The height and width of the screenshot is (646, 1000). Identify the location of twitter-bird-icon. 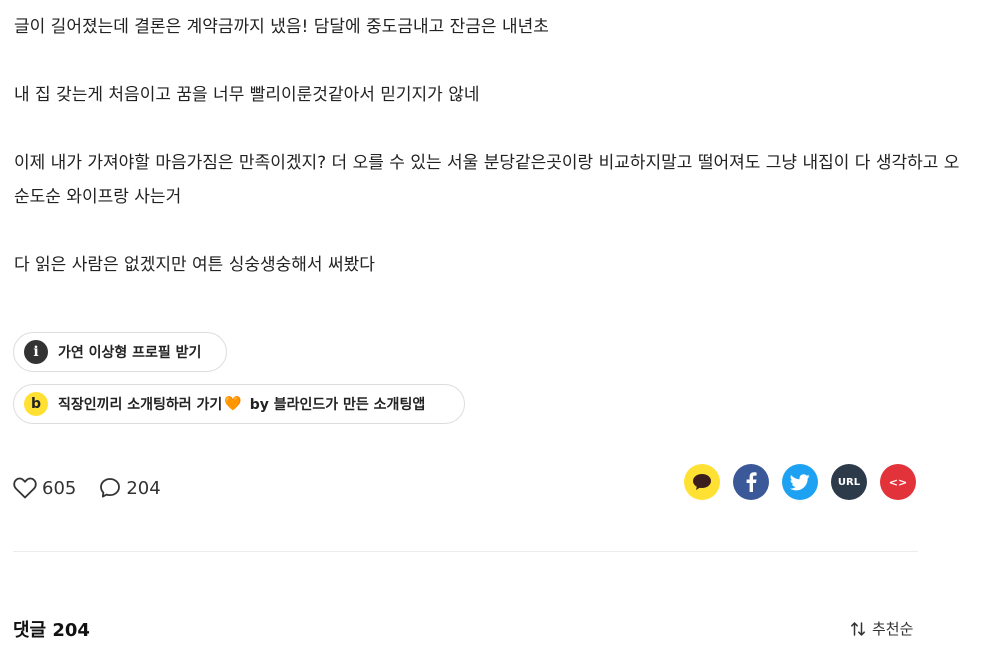
(800, 481).